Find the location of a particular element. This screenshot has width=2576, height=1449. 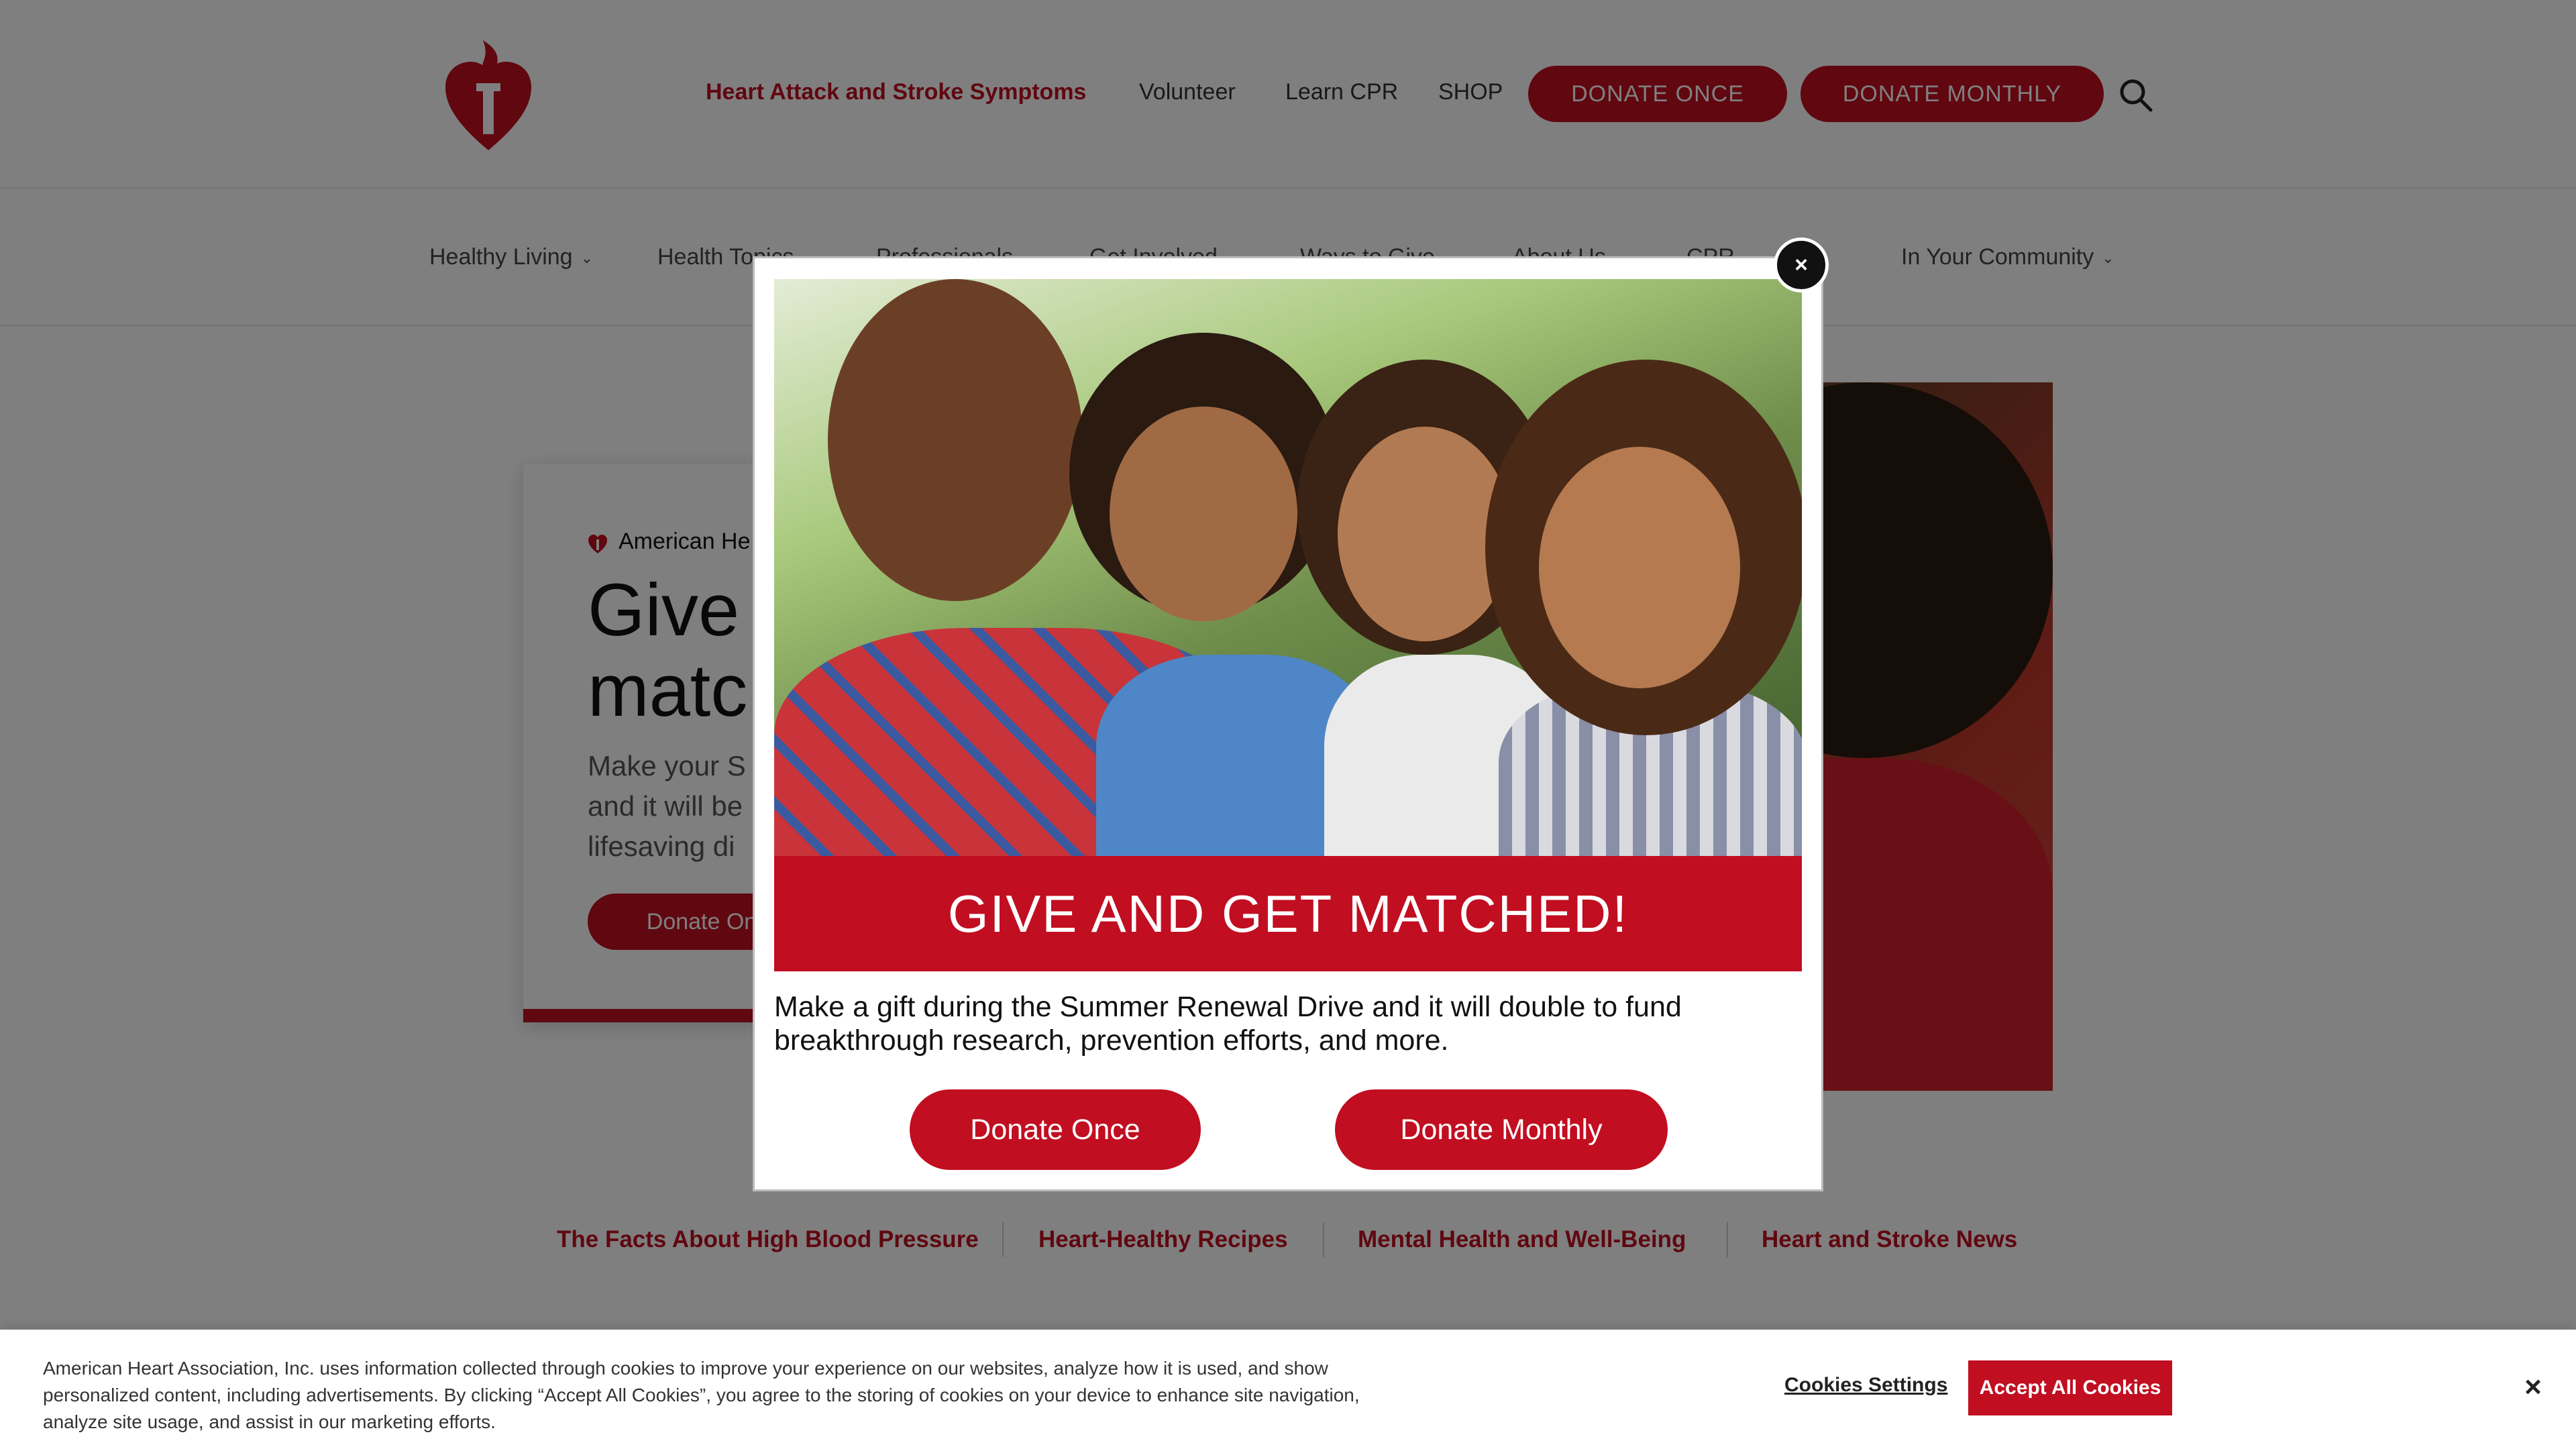

modal-donate-monthly-button: Donate Monthly is located at coordinates (1501, 1129).